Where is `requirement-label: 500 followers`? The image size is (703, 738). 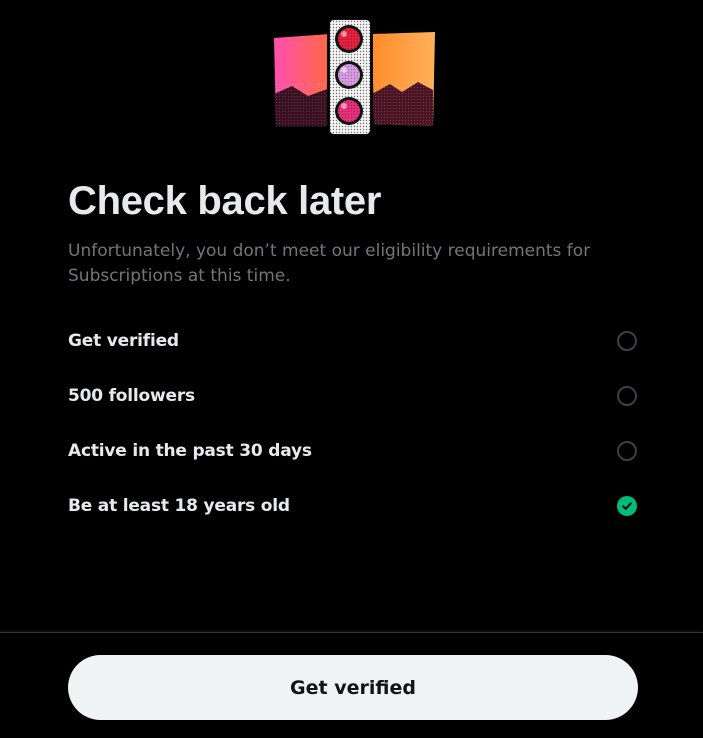 requirement-label: 500 followers is located at coordinates (131, 395).